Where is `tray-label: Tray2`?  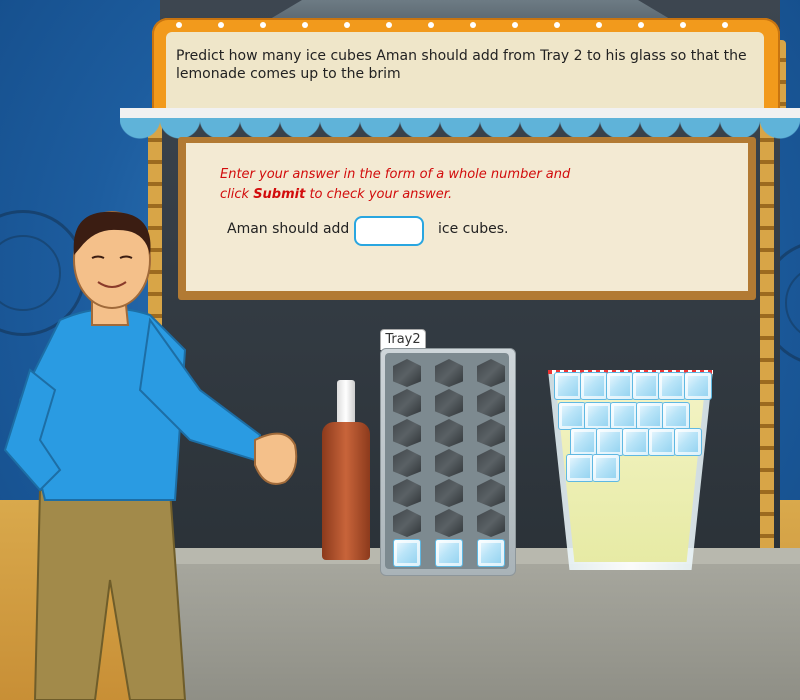 tray-label: Tray2 is located at coordinates (403, 339).